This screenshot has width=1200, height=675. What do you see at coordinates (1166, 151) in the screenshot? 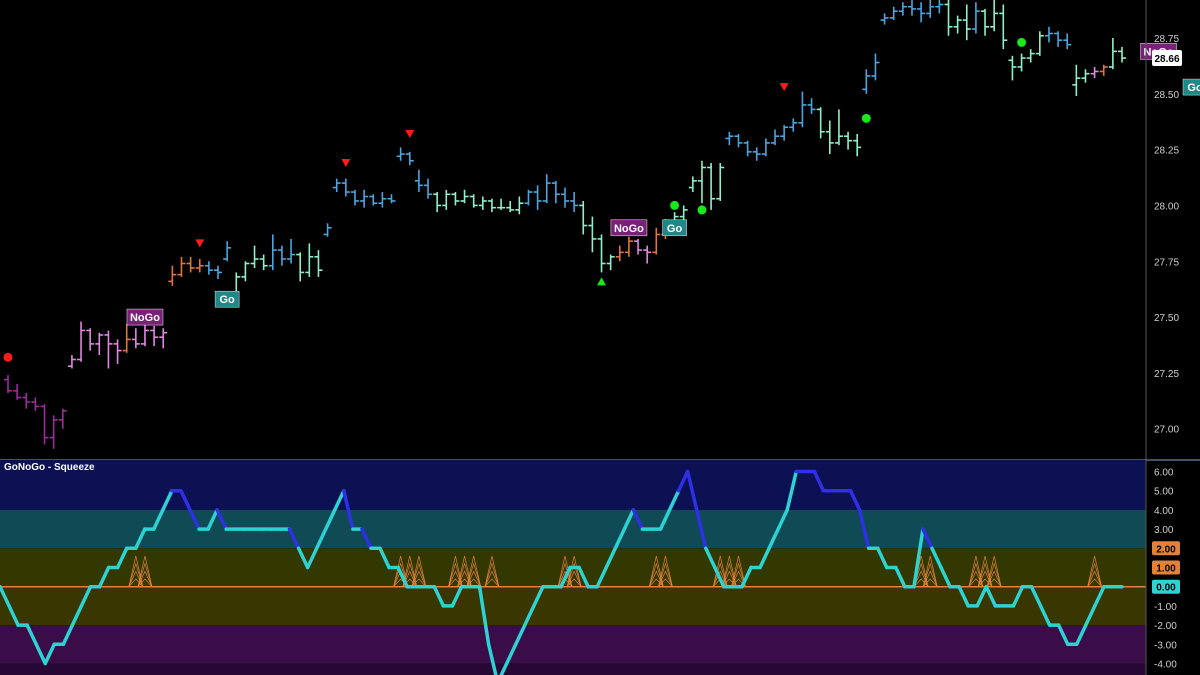
I see `price-tick-label: 28.25` at bounding box center [1166, 151].